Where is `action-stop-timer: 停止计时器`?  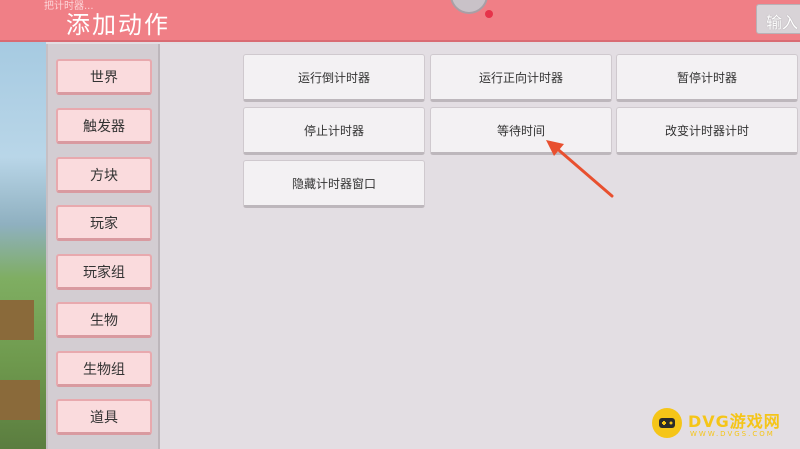 action-stop-timer: 停止计时器 is located at coordinates (334, 131).